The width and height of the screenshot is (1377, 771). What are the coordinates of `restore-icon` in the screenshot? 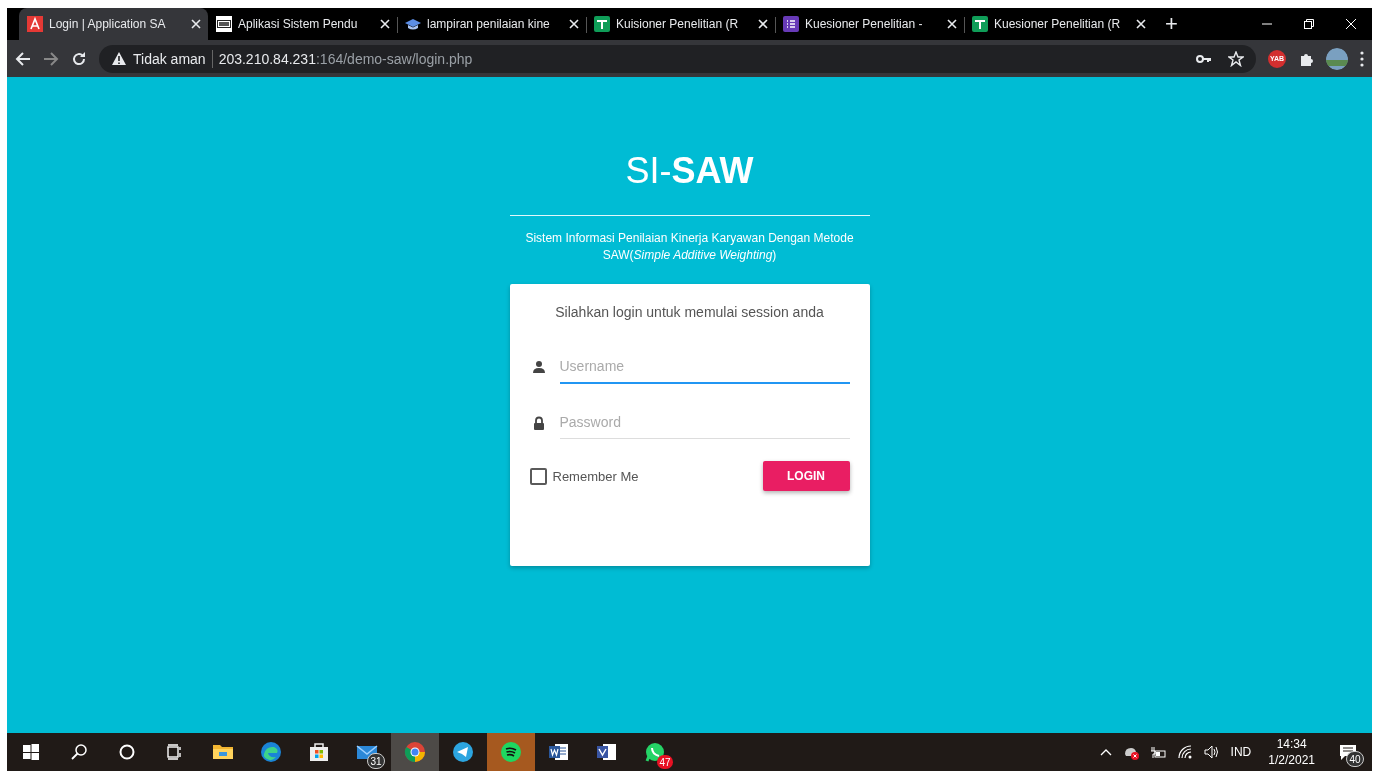 It's located at (1309, 24).